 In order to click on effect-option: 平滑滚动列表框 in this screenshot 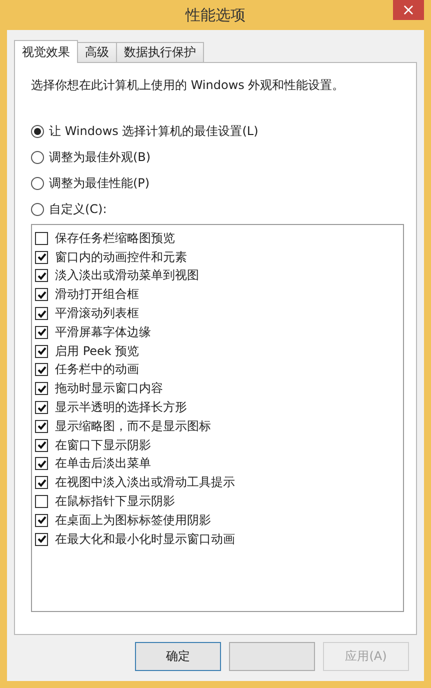, I will do `click(217, 313)`.